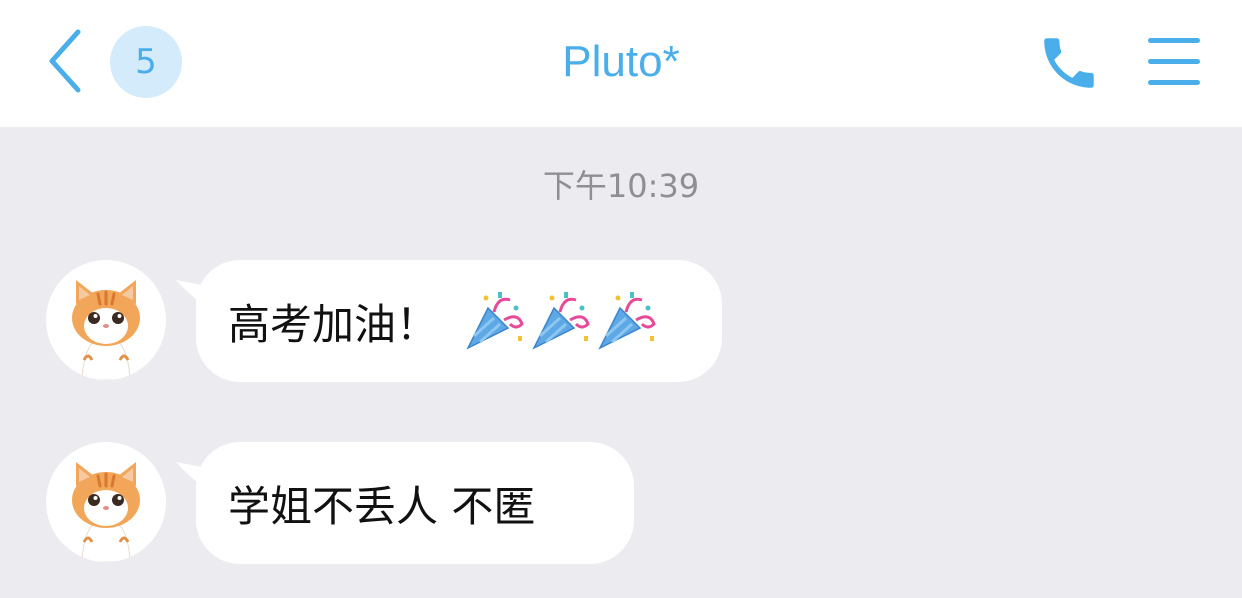 The height and width of the screenshot is (598, 1242). Describe the element at coordinates (621, 186) in the screenshot. I see `message-timestamp: 下午10:39` at that location.